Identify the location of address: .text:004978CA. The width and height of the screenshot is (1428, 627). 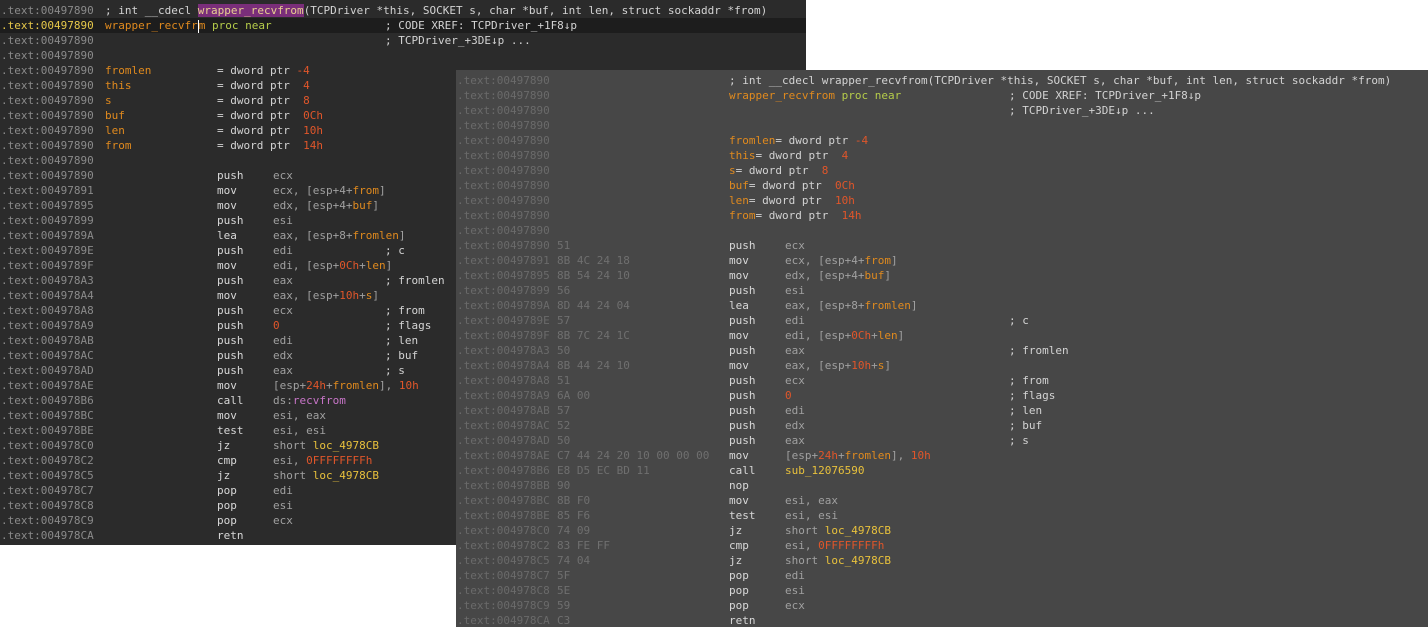
(47, 535).